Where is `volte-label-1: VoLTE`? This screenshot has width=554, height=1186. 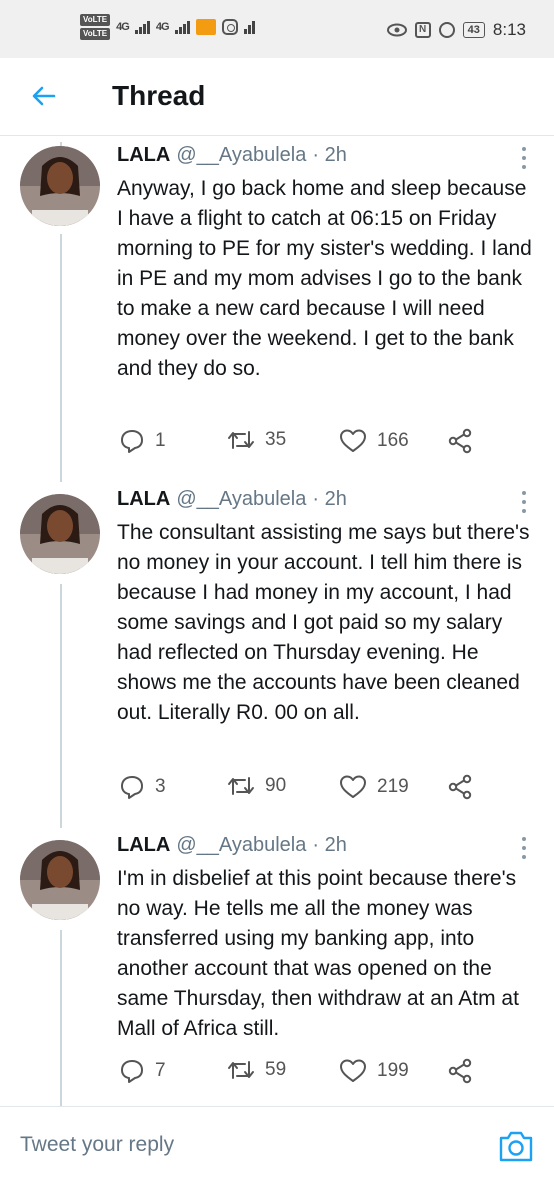
volte-label-1: VoLTE is located at coordinates (95, 20).